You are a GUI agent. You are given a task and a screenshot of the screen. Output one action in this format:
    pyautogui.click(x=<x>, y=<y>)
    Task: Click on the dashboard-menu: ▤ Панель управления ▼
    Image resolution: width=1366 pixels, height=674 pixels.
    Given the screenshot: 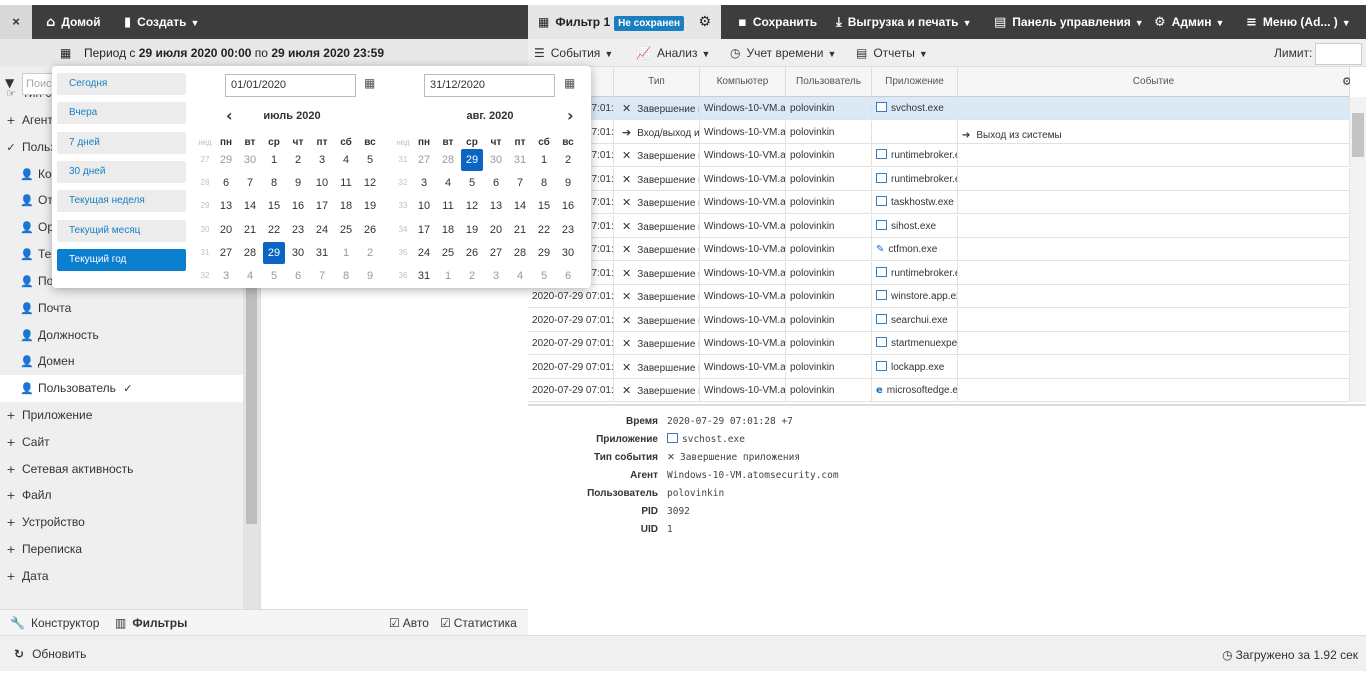 What is the action you would take?
    pyautogui.click(x=1069, y=22)
    